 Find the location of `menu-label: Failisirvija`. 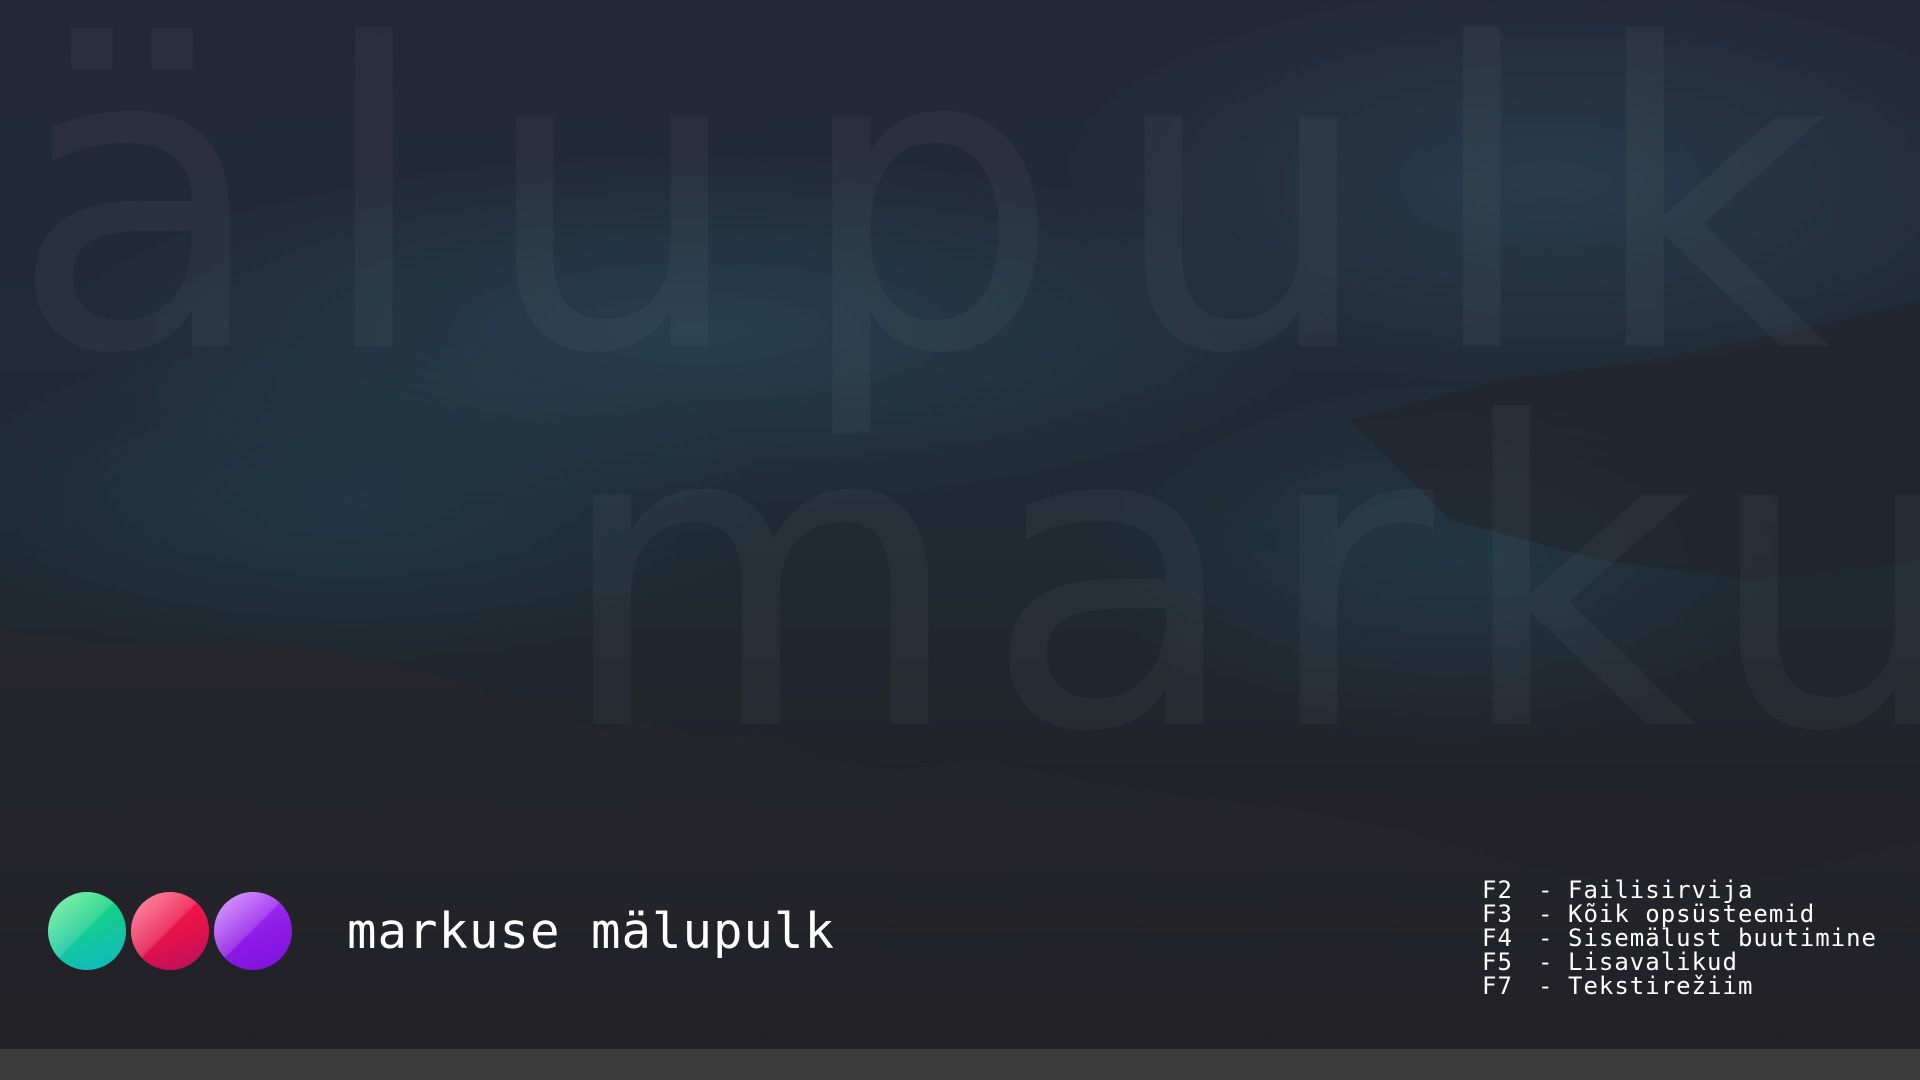

menu-label: Failisirvija is located at coordinates (1661, 890).